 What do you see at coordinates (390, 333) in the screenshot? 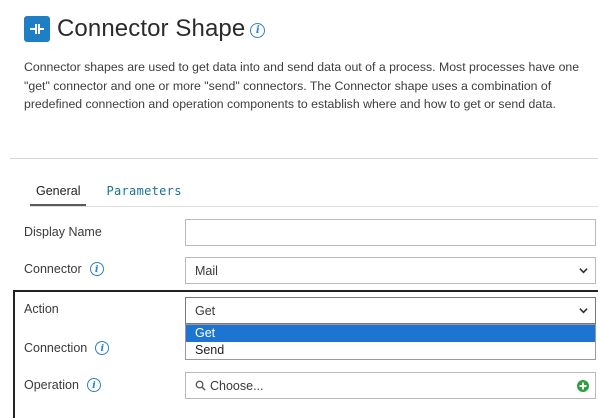
I see `action-option-get: Get` at bounding box center [390, 333].